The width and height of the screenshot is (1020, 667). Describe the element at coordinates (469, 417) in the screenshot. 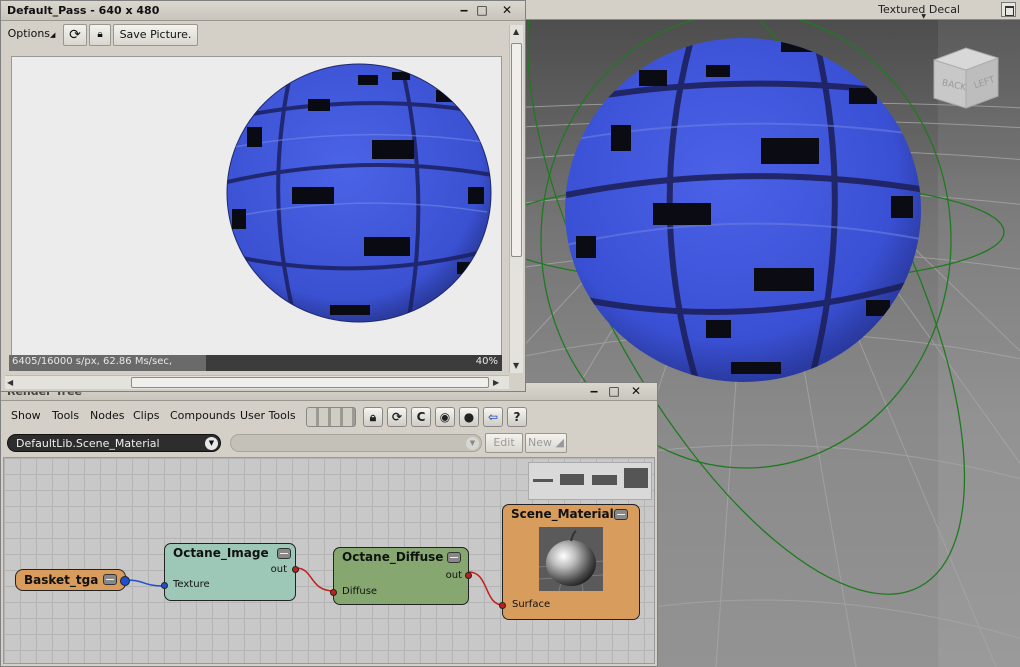

I see `apple-material-icon: ●` at that location.